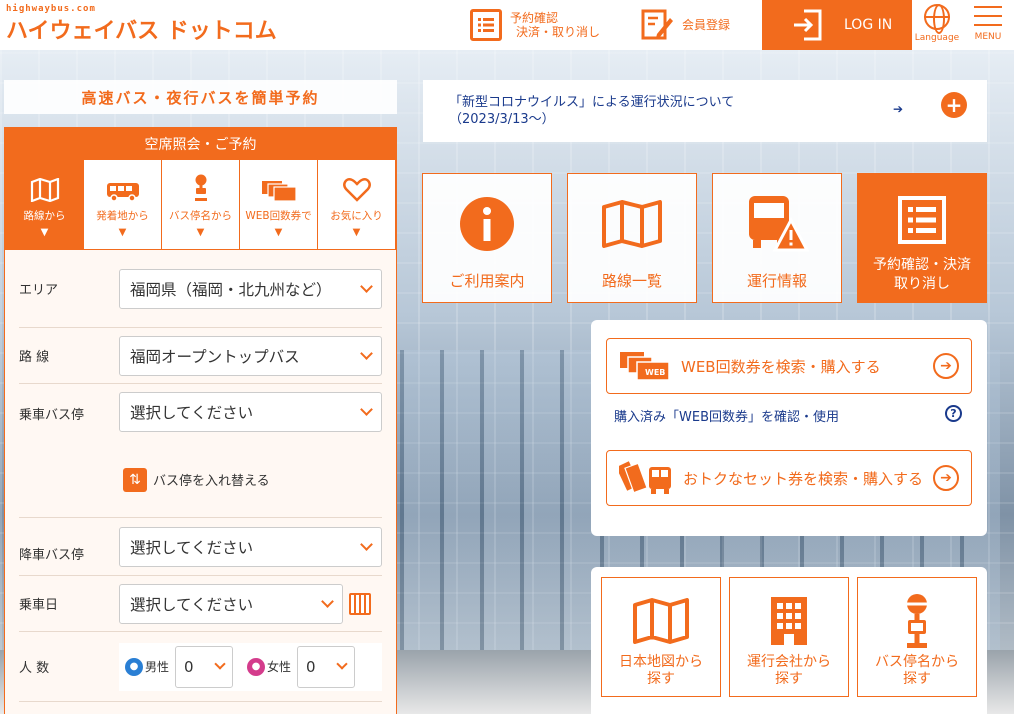  Describe the element at coordinates (278, 204) in the screenshot. I see `tab-web-coupon: WEB回数券で ▼` at that location.